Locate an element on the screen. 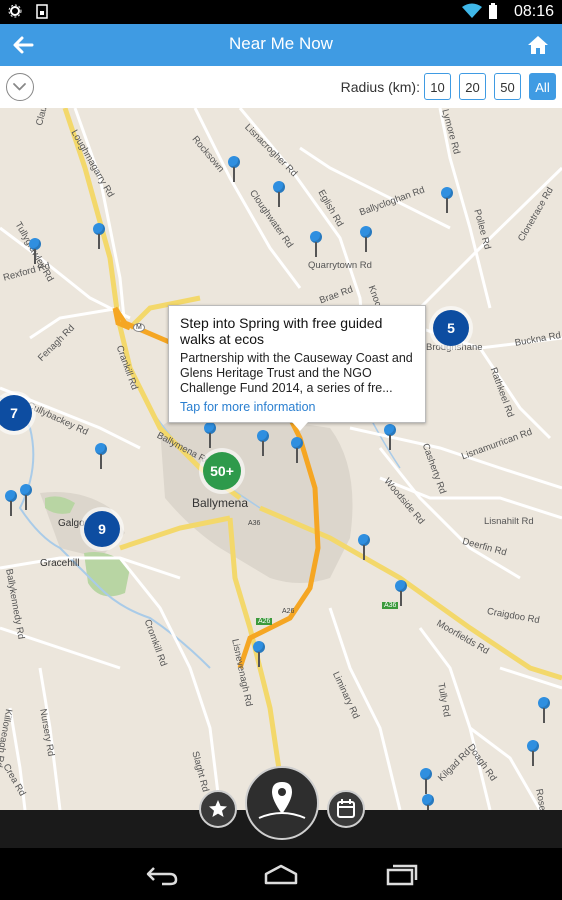 This screenshot has height=900, width=562. settings-icon is located at coordinates (15, 11).